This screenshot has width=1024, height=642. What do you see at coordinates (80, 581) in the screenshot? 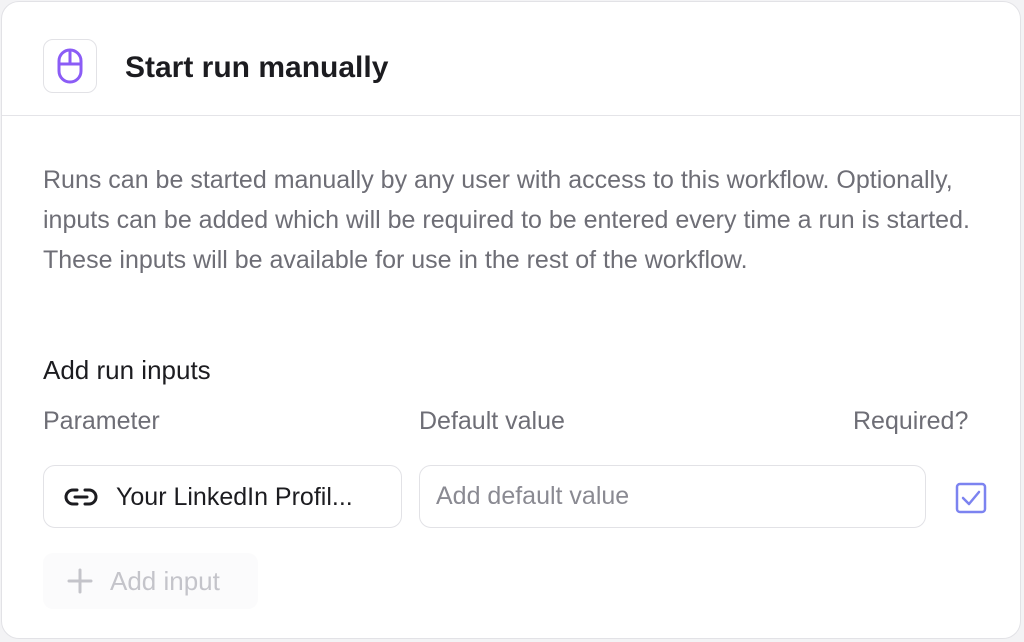
I see `plus-icon` at bounding box center [80, 581].